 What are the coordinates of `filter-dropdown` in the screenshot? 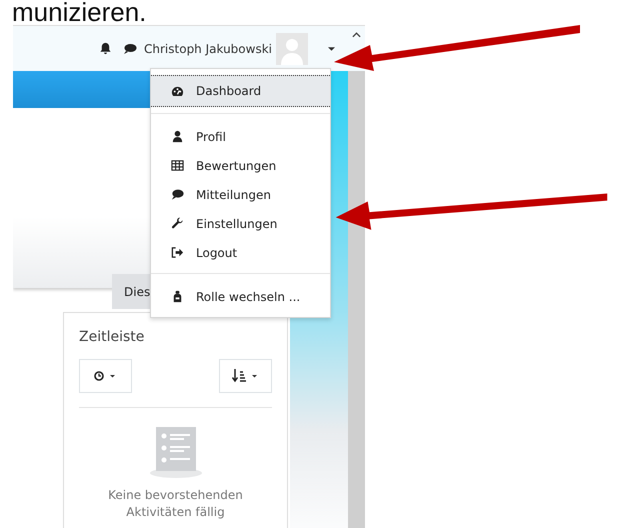 It's located at (105, 376).